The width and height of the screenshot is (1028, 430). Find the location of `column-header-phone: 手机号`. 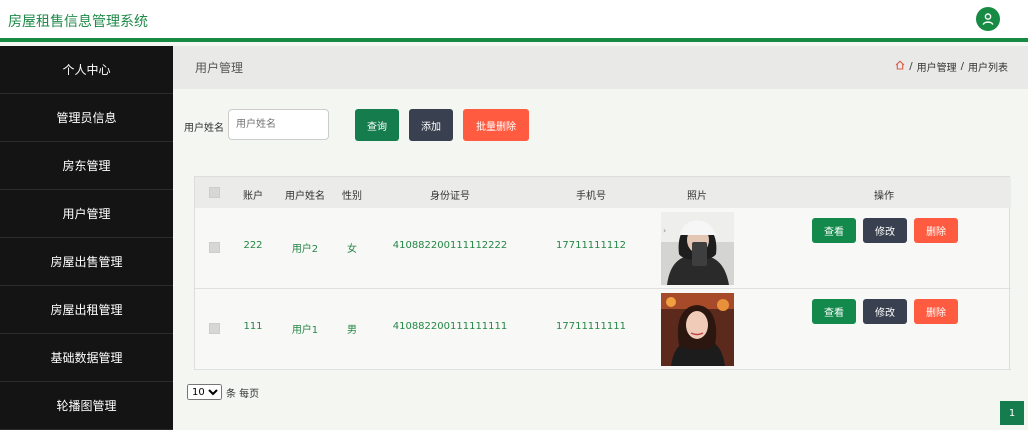

column-header-phone: 手机号 is located at coordinates (591, 196).